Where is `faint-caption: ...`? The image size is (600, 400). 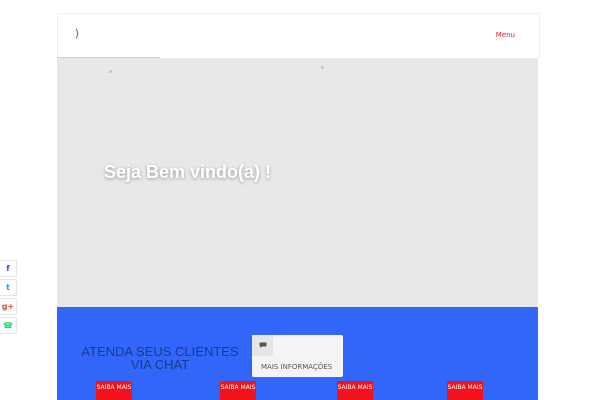 faint-caption: ... is located at coordinates (357, 357).